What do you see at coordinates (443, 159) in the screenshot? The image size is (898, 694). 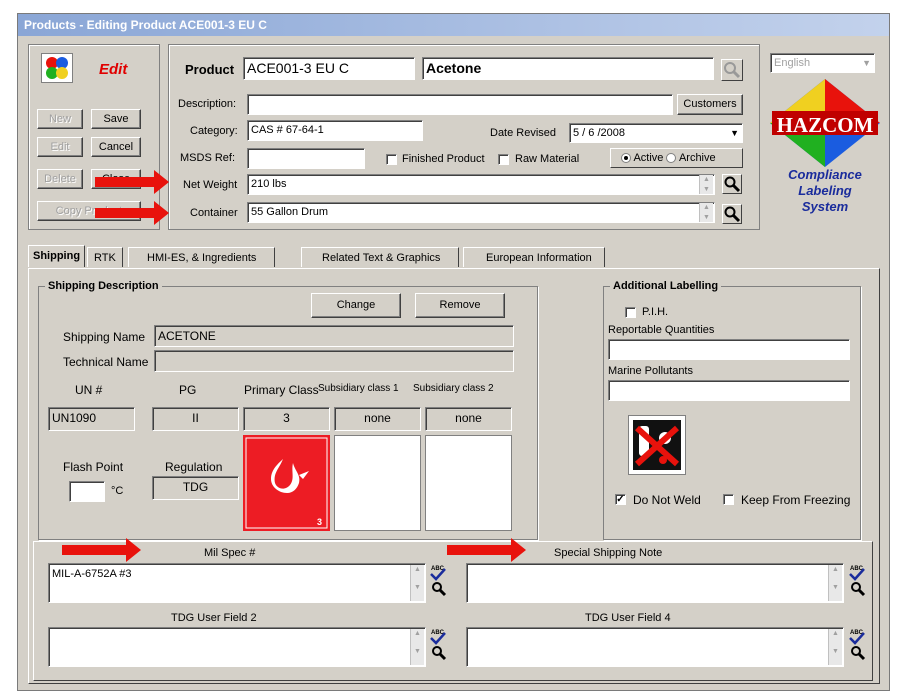 I see `finished-product-label: Finished Product` at bounding box center [443, 159].